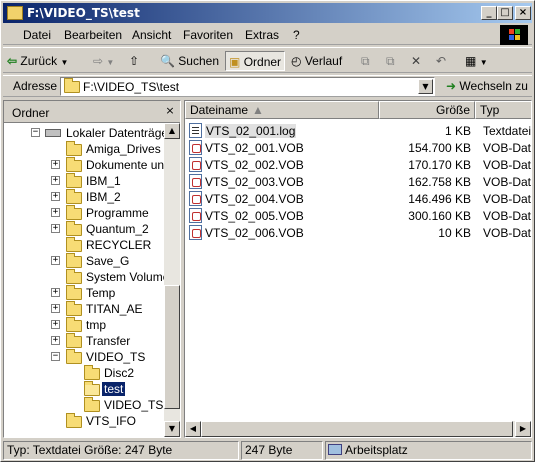 This screenshot has height=462, width=535. What do you see at coordinates (425, 86) in the screenshot?
I see `address-dropdown-button: ▼` at bounding box center [425, 86].